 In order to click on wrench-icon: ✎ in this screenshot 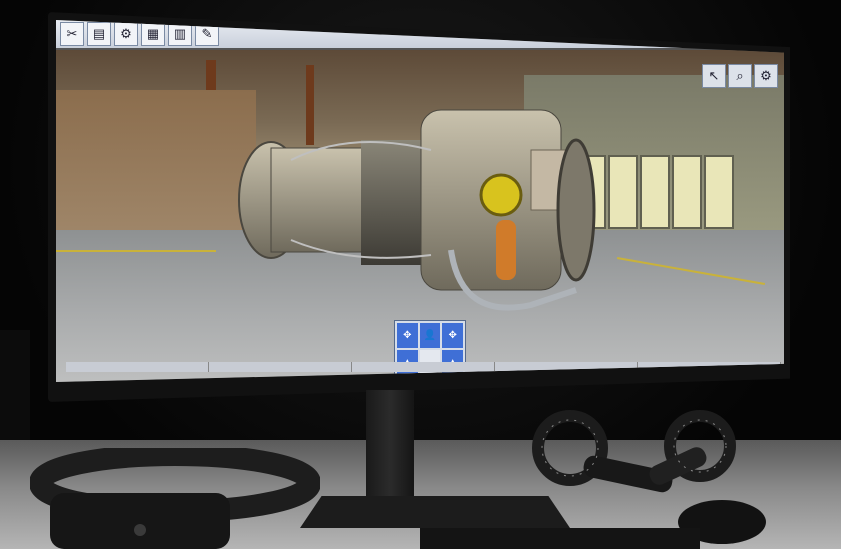, I will do `click(207, 34)`.